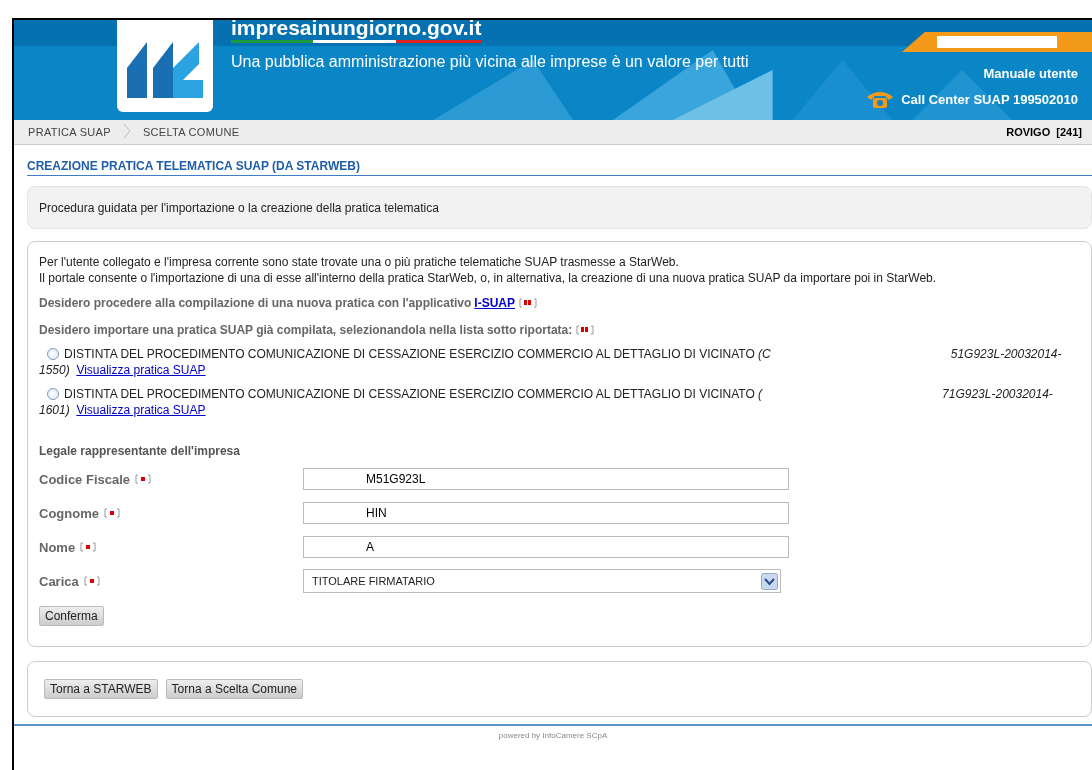  I want to click on intro-text: Procedura guidata per l'importazione o la creazione della pratica telematica, so click(239, 208).